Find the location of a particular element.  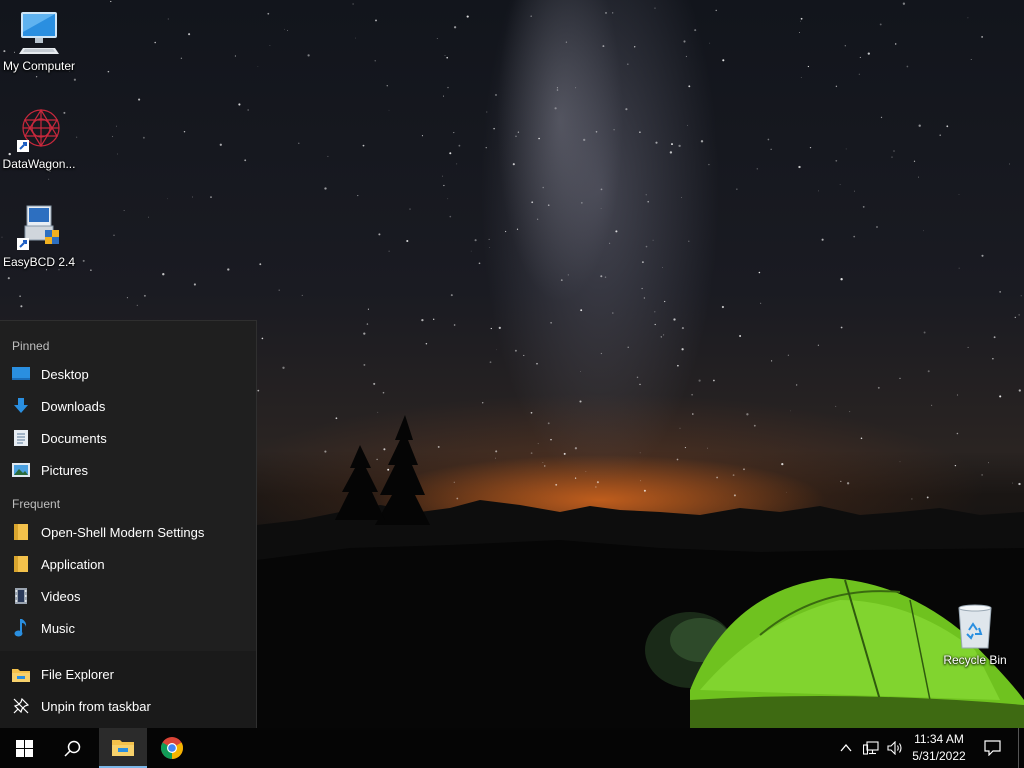

volume-button is located at coordinates (895, 748).